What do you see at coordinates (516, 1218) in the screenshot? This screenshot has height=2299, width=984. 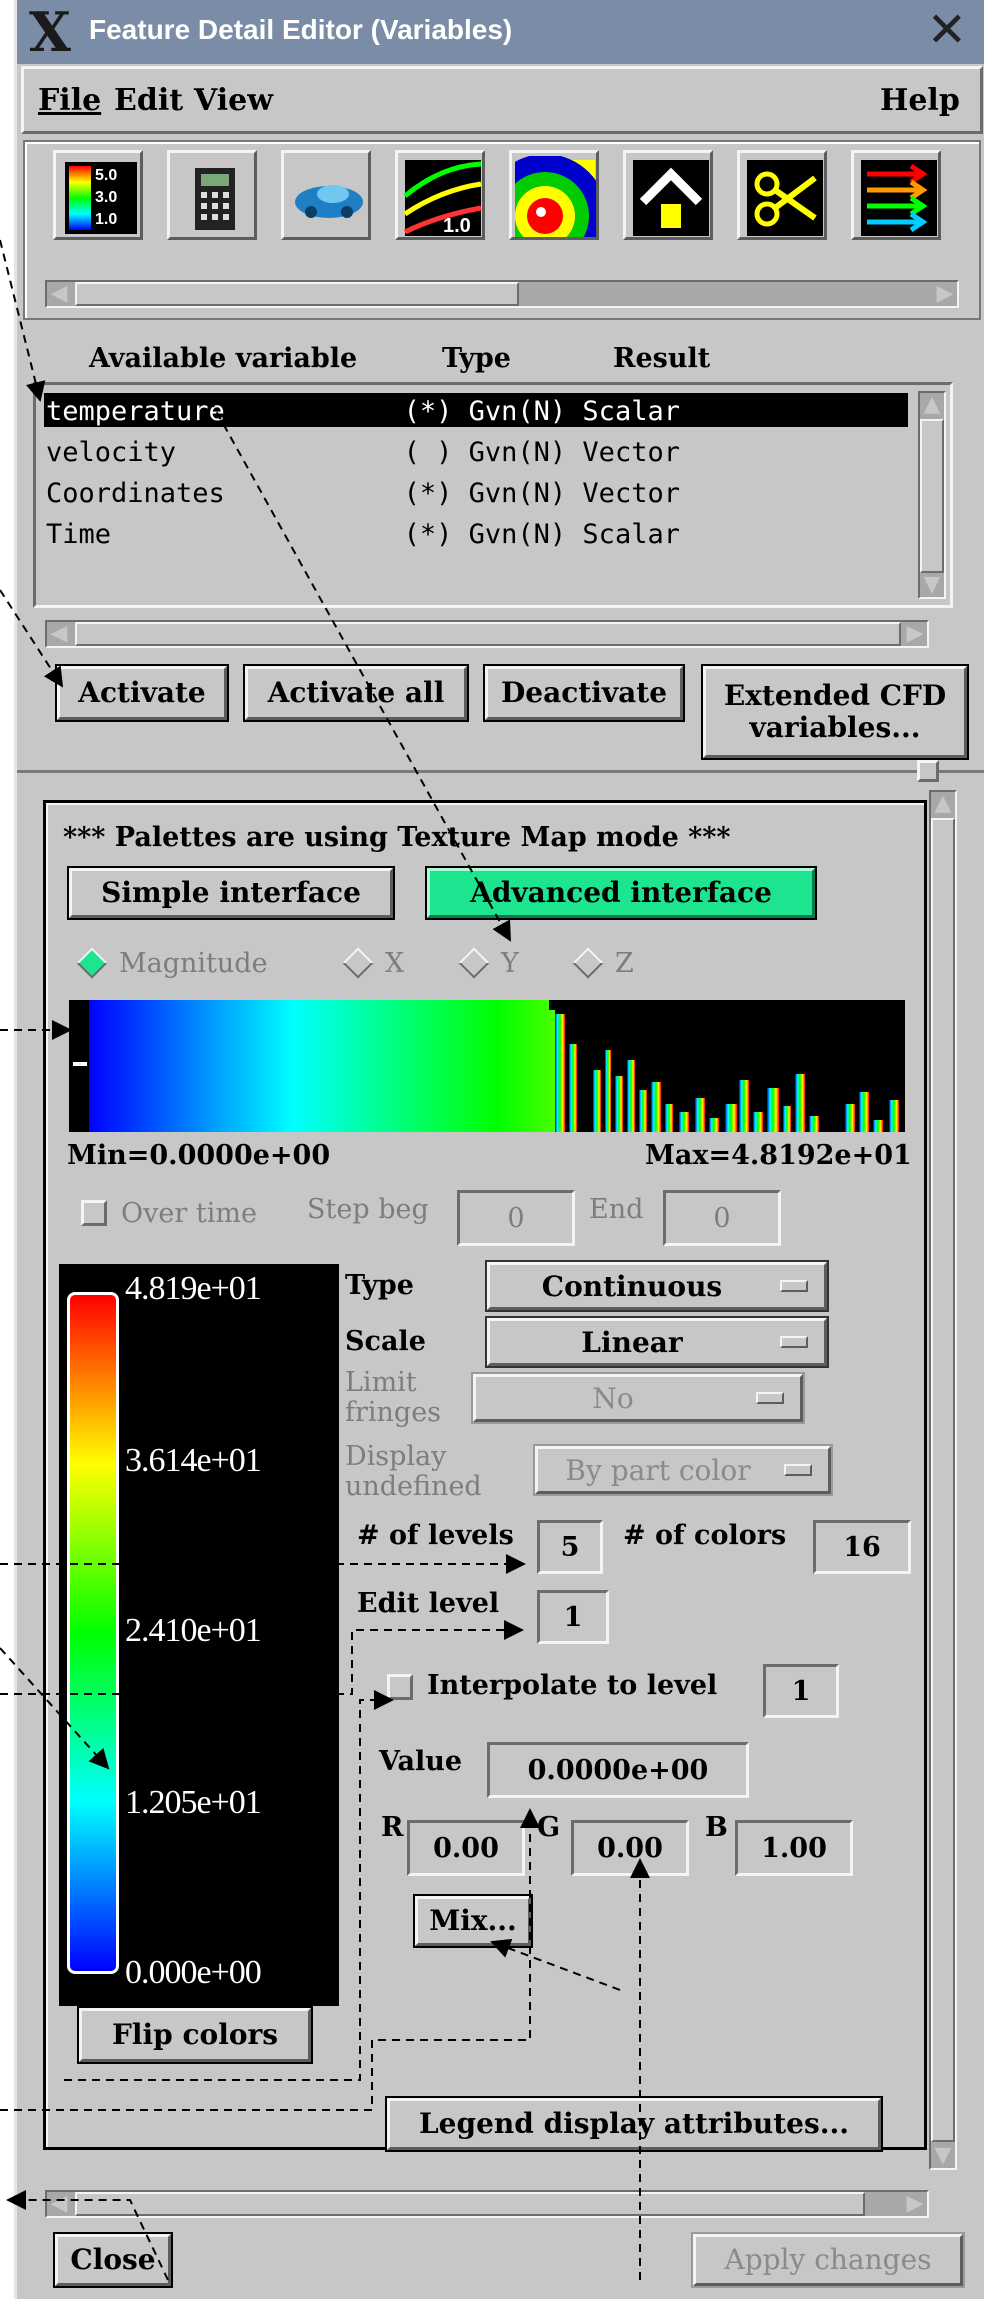 I see `step-beg-field: 0` at bounding box center [516, 1218].